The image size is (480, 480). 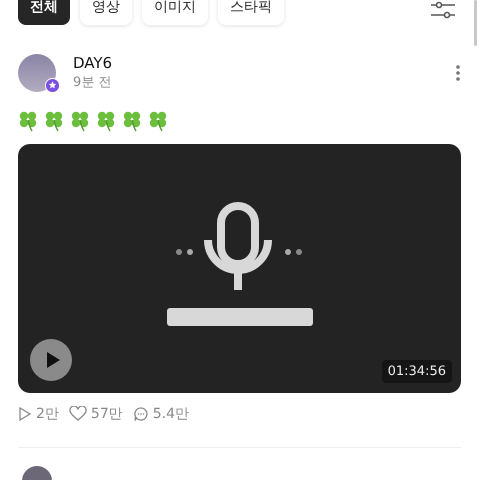 What do you see at coordinates (25, 414) in the screenshot?
I see `play-count-icon` at bounding box center [25, 414].